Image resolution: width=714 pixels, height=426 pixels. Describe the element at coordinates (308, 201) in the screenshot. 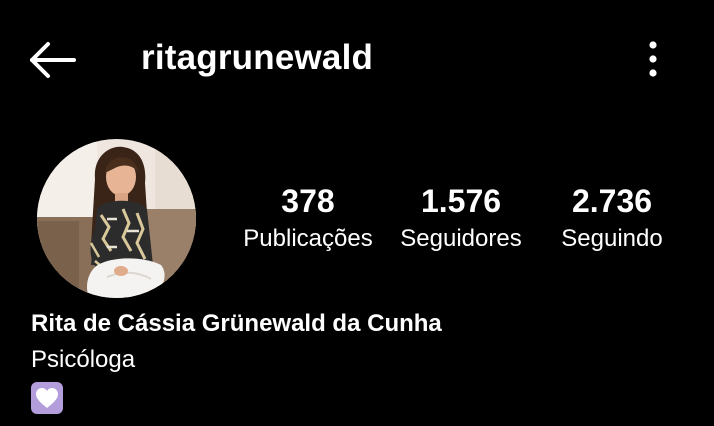

I see `posts-count: 378` at that location.